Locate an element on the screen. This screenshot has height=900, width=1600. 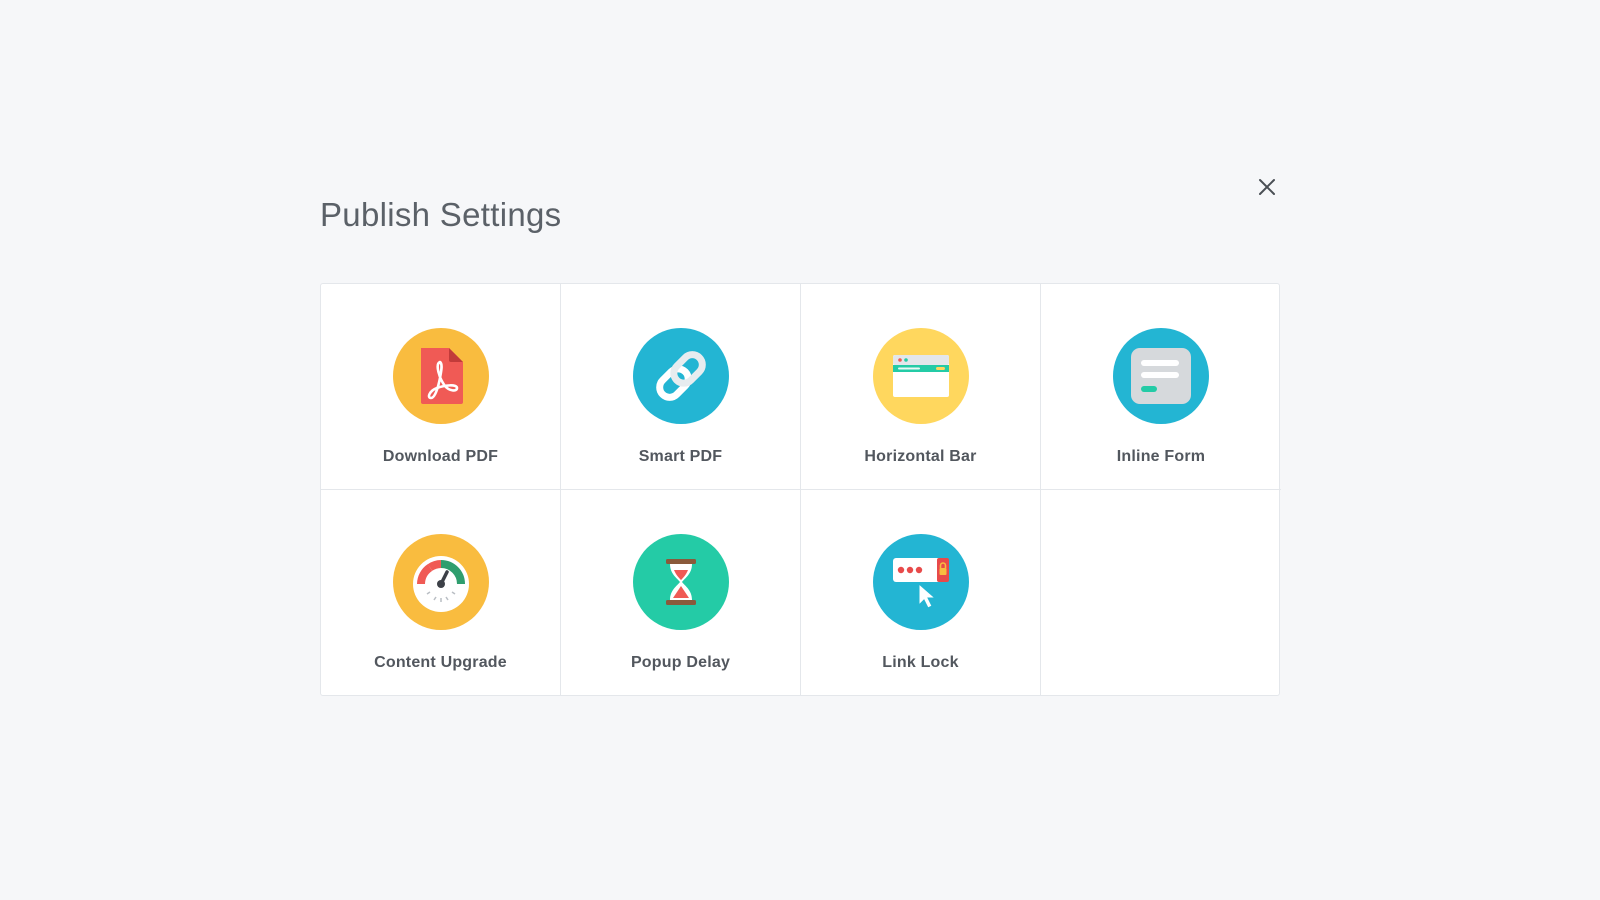
option-smart-pdf: Smart PDF is located at coordinates (681, 387).